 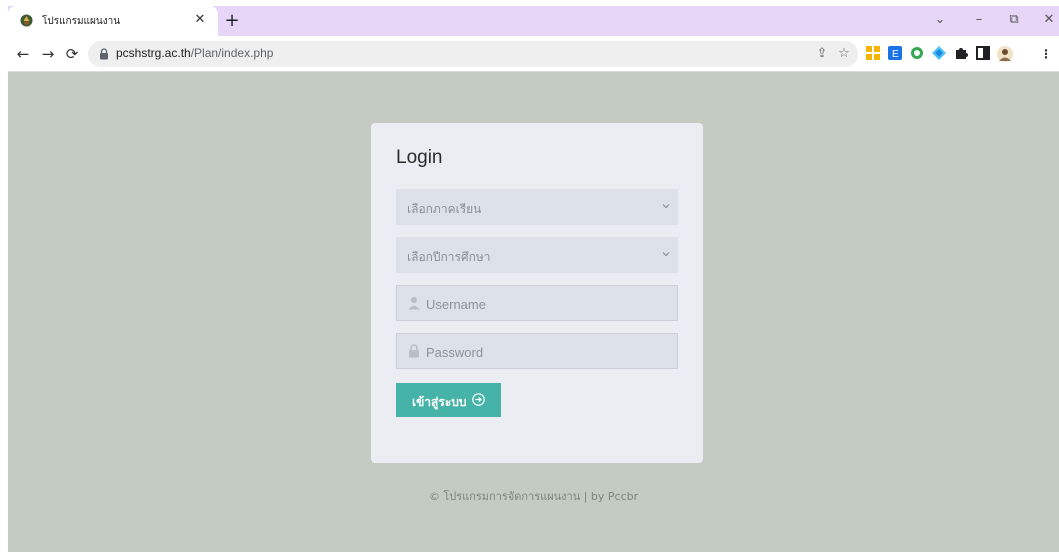 What do you see at coordinates (1049, 20) in the screenshot?
I see `close-window-button: ✕` at bounding box center [1049, 20].